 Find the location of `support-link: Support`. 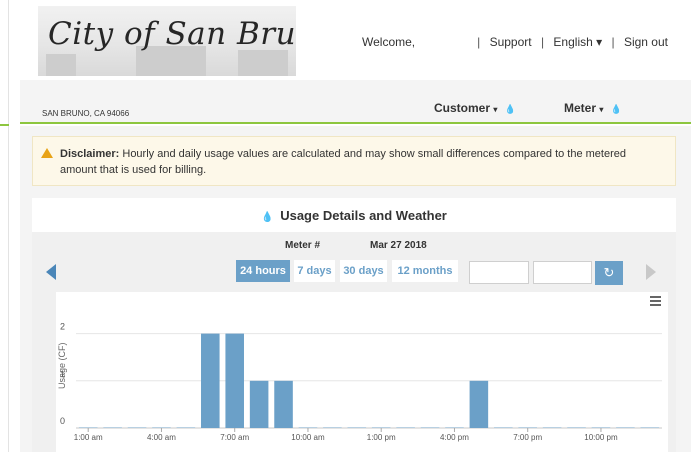

support-link: Support is located at coordinates (511, 42).